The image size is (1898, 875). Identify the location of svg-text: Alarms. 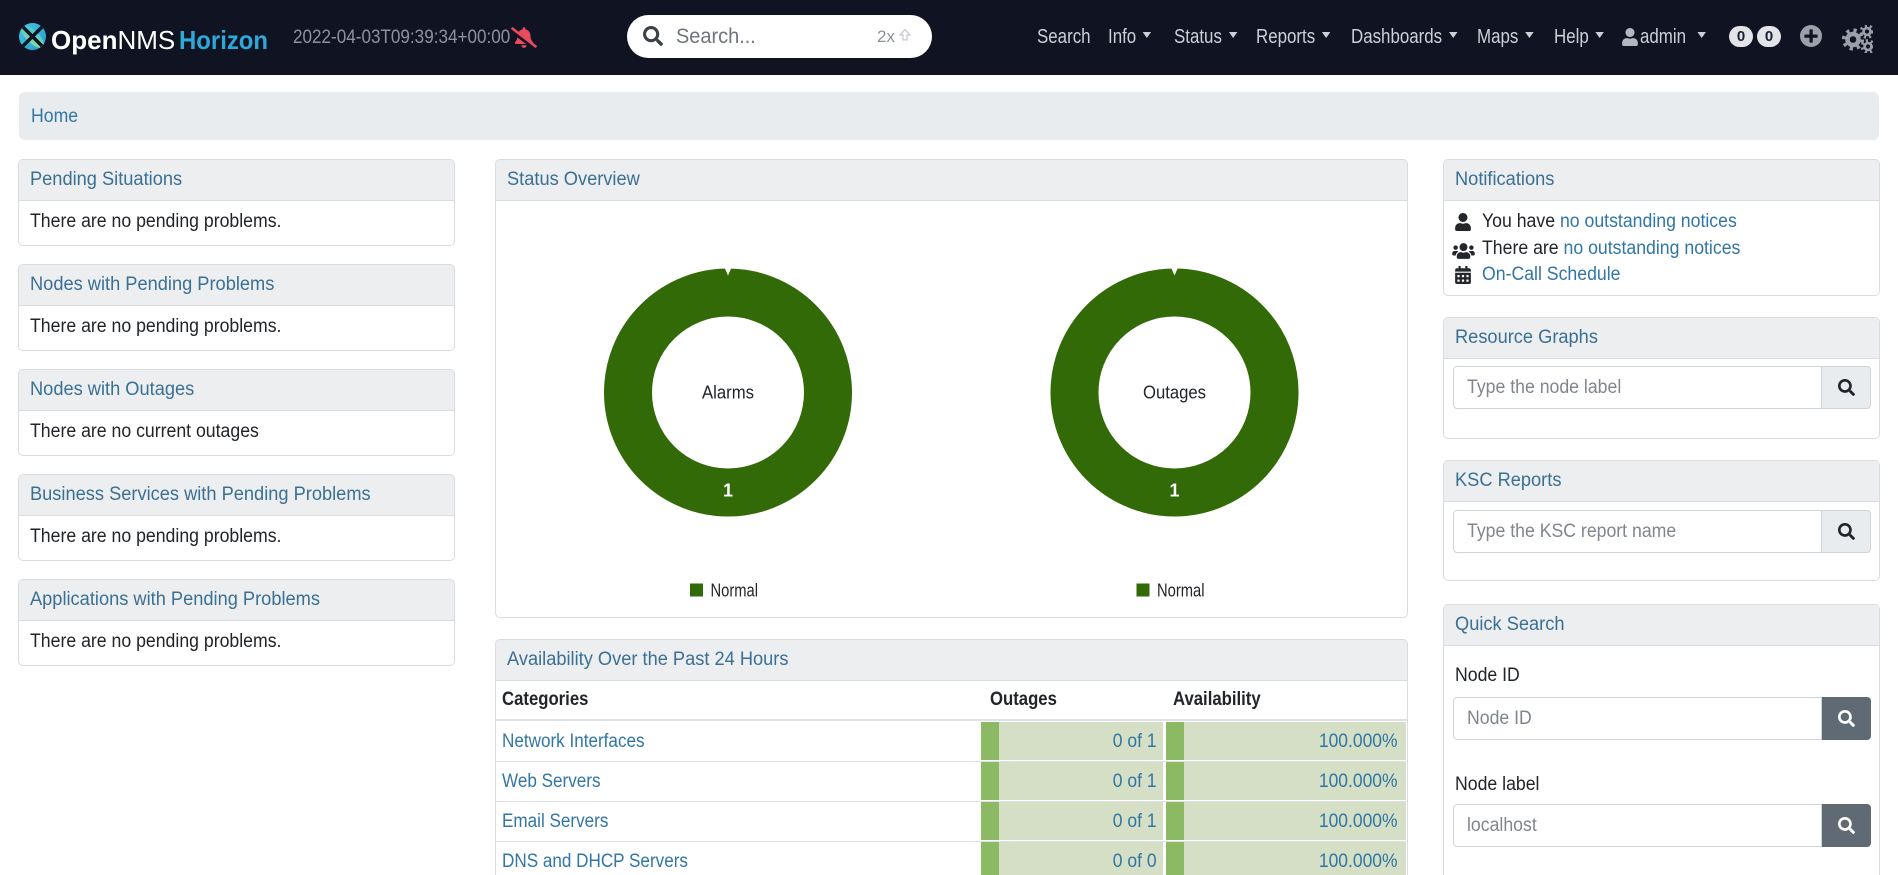
(728, 393).